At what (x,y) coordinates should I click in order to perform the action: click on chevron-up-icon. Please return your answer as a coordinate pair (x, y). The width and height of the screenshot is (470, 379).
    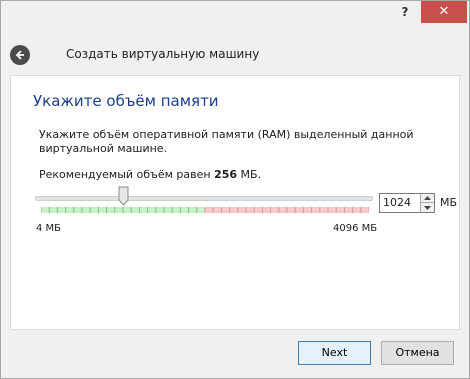
    Looking at the image, I should click on (427, 198).